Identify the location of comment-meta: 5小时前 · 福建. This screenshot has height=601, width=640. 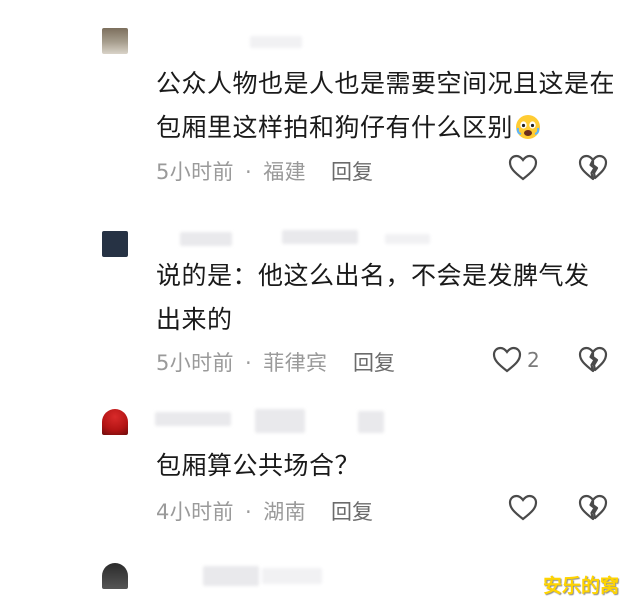
(231, 171).